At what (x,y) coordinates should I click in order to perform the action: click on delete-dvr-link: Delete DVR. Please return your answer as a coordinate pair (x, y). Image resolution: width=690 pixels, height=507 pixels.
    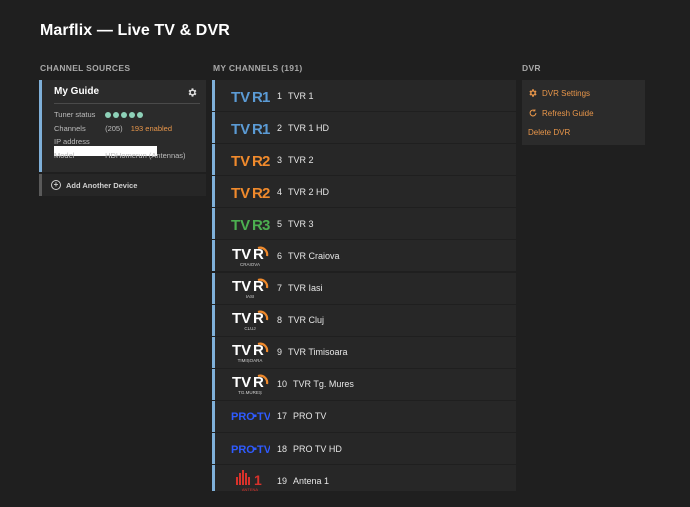
    Looking at the image, I should click on (549, 132).